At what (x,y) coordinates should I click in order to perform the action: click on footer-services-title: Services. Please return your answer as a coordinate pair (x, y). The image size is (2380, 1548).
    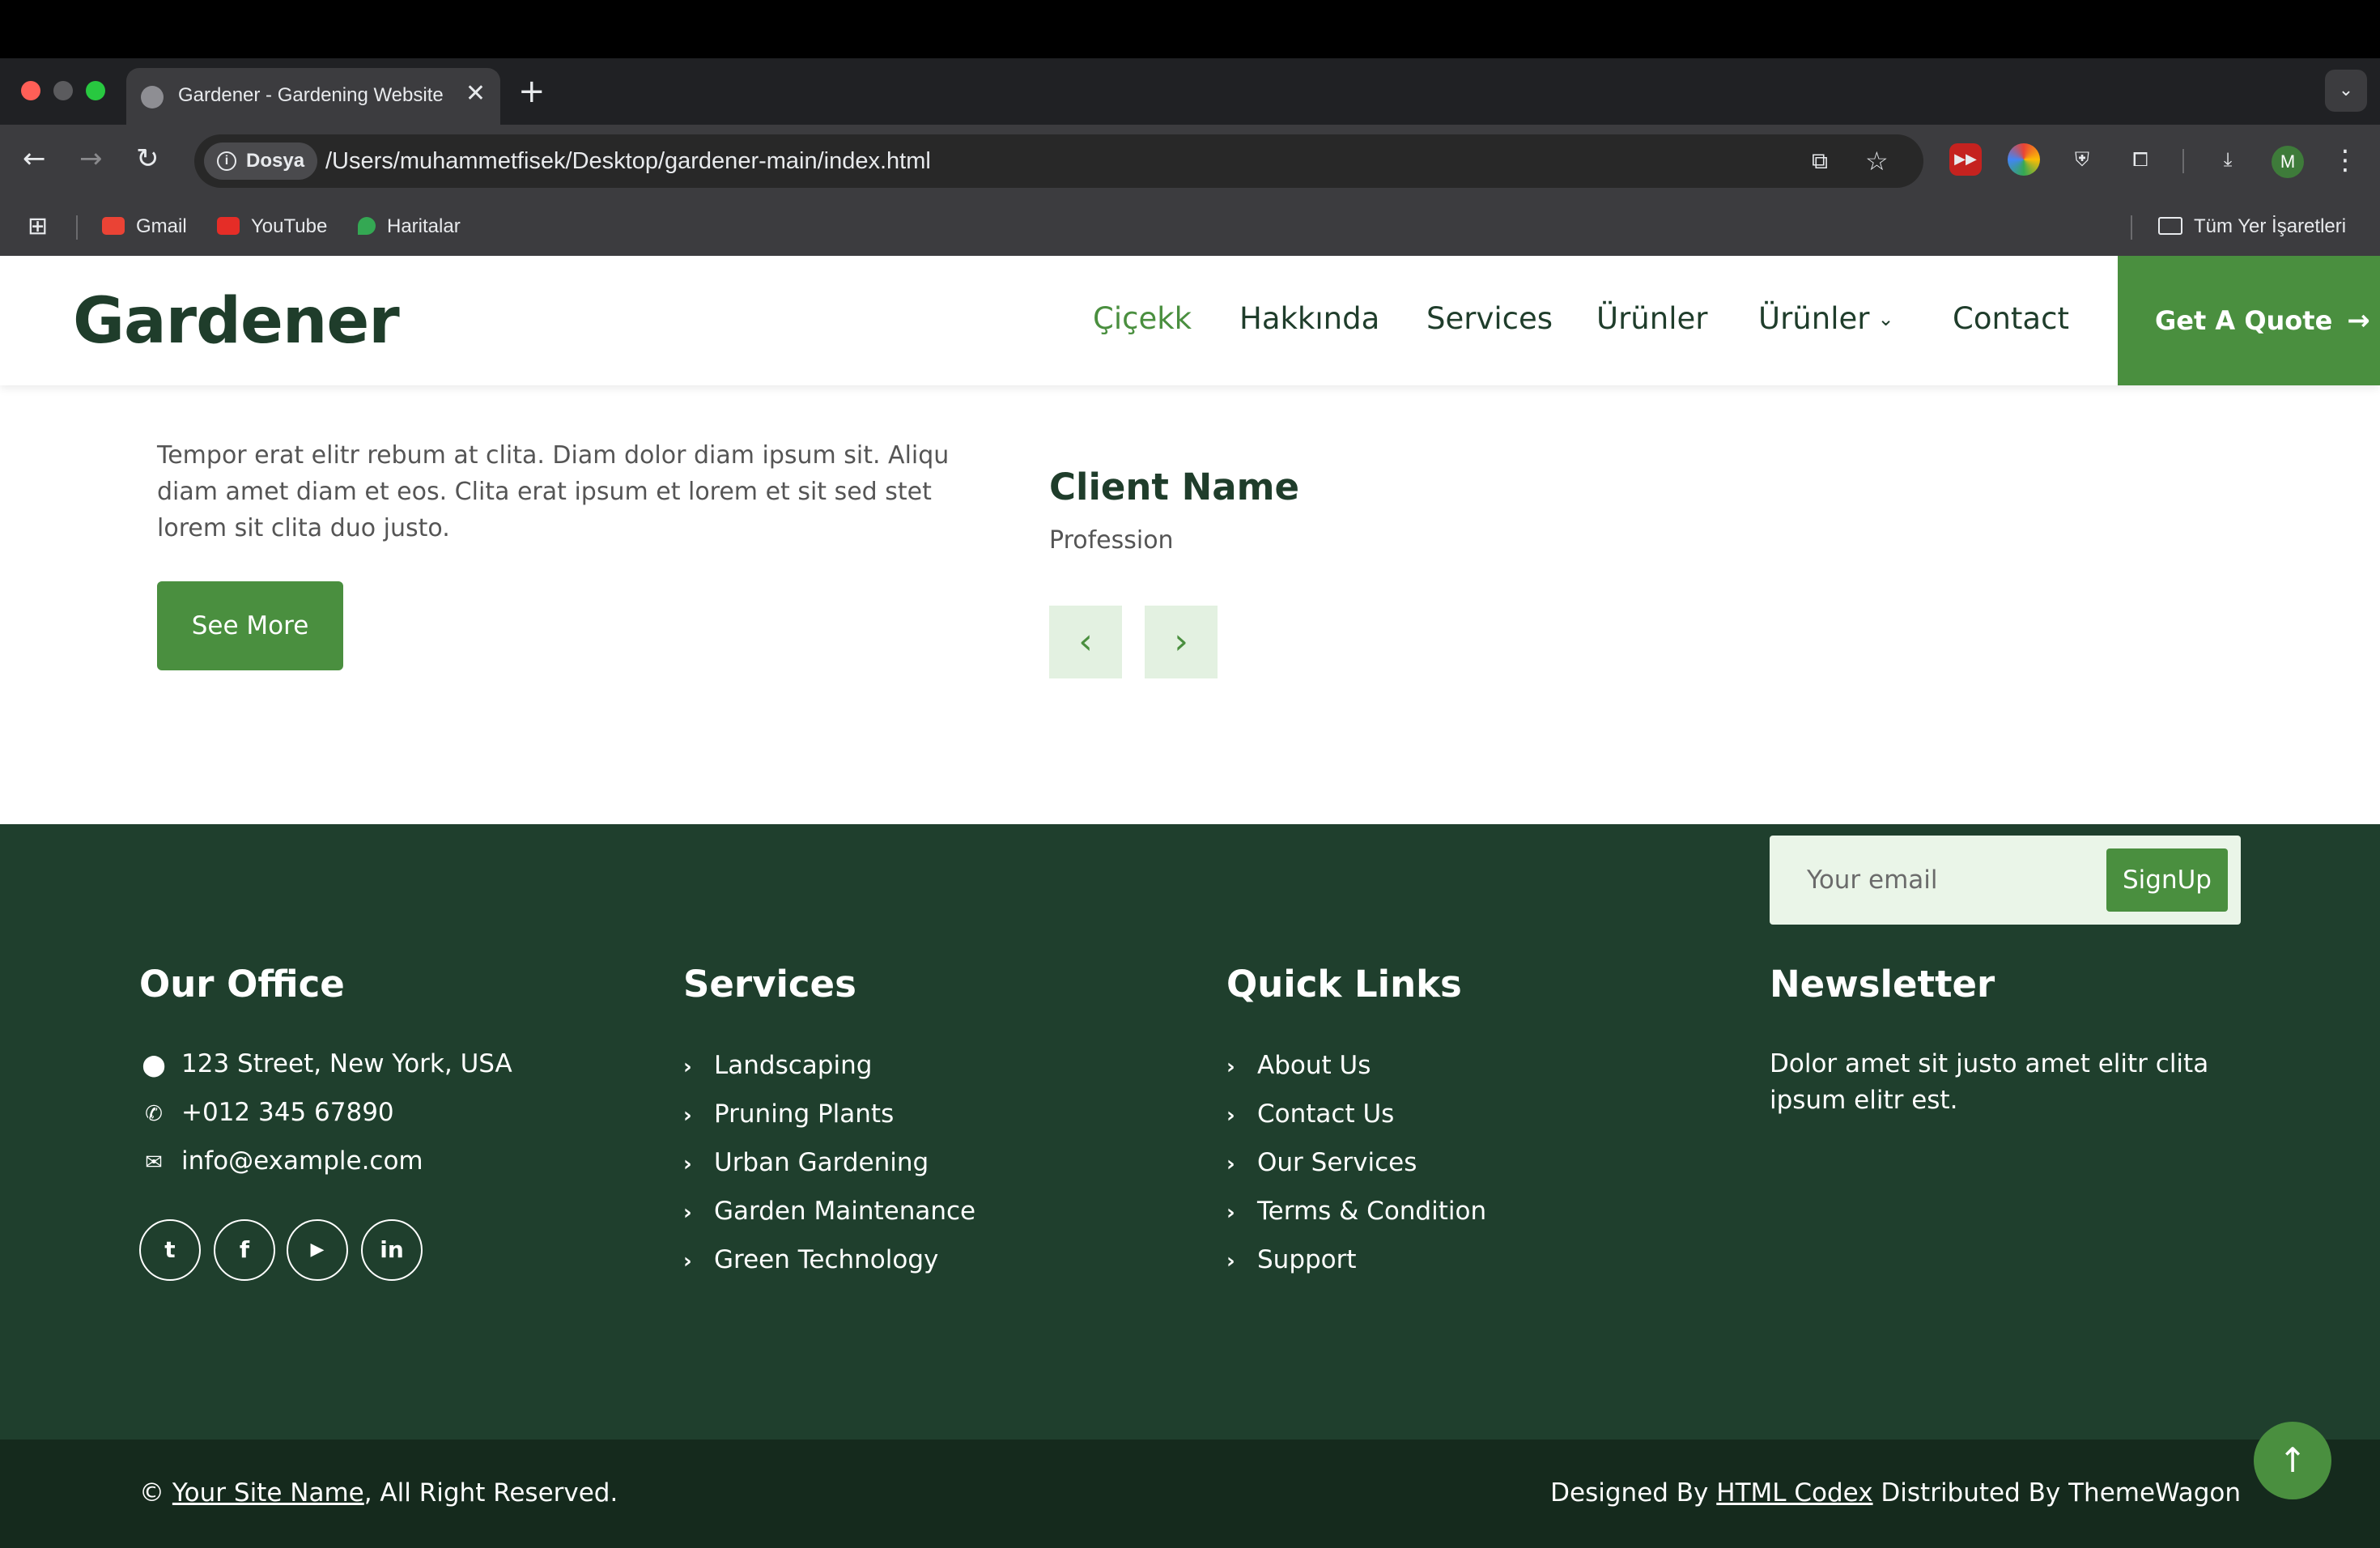
    Looking at the image, I should click on (770, 984).